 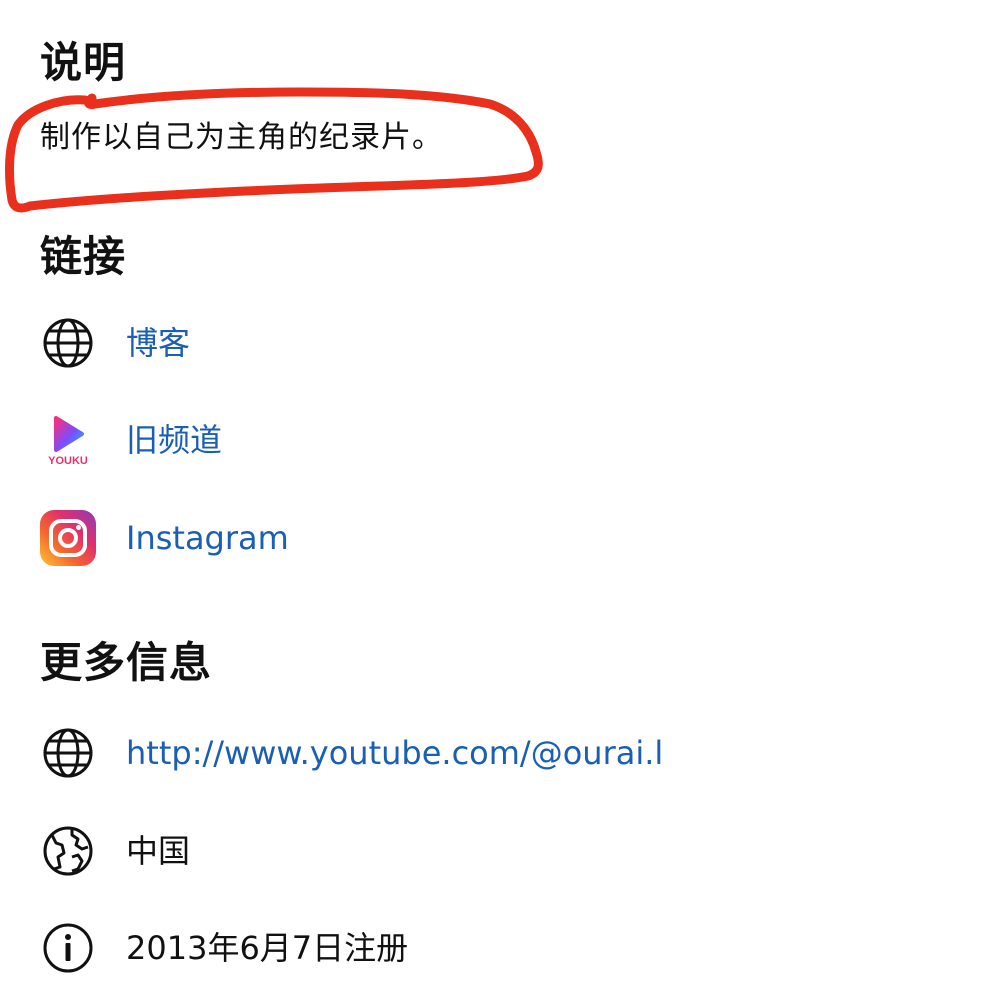 What do you see at coordinates (207, 538) in the screenshot?
I see `link-instagram-label: Instagram` at bounding box center [207, 538].